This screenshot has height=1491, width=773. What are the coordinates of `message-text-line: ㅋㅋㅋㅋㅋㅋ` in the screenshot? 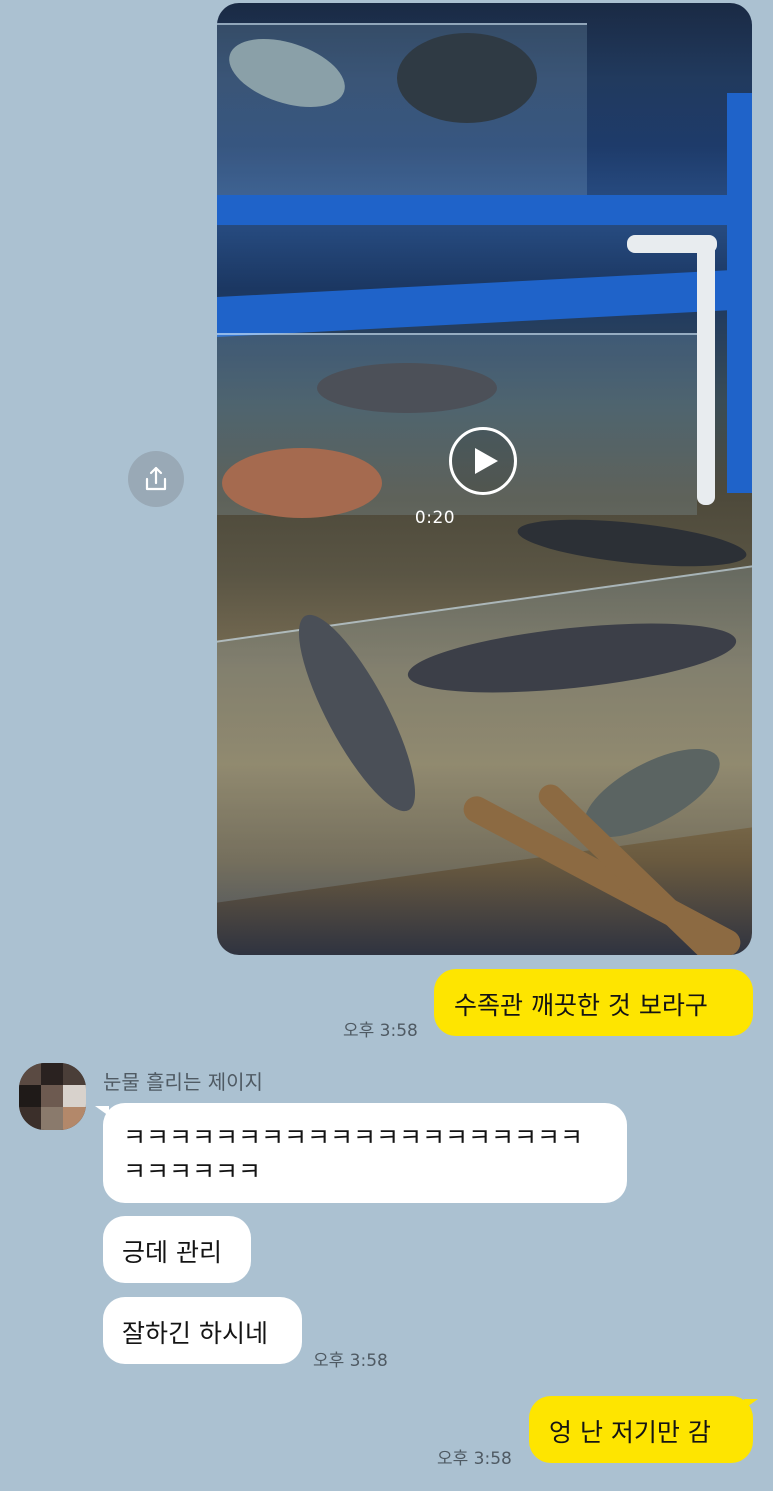 It's located at (192, 1171).